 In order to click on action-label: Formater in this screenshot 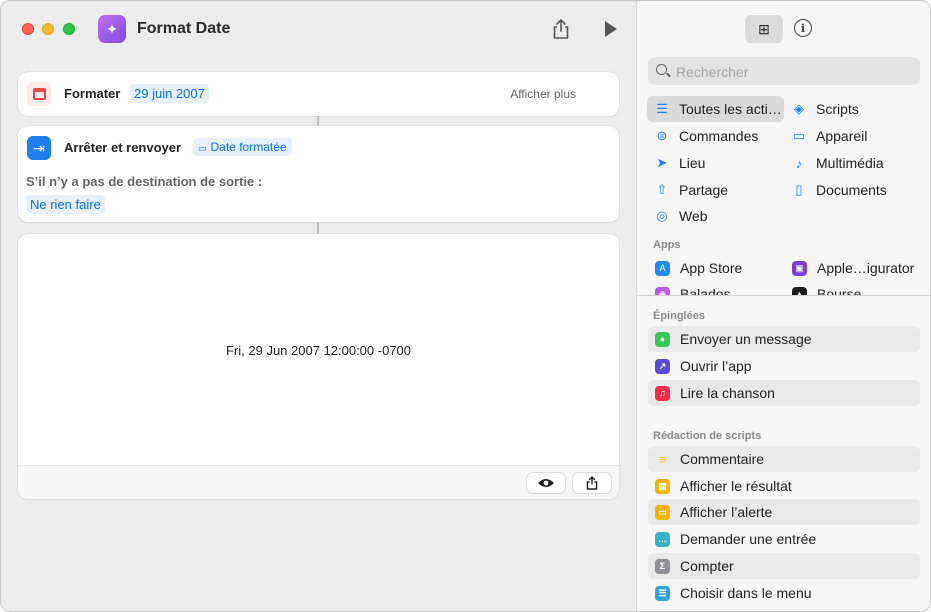, I will do `click(92, 93)`.